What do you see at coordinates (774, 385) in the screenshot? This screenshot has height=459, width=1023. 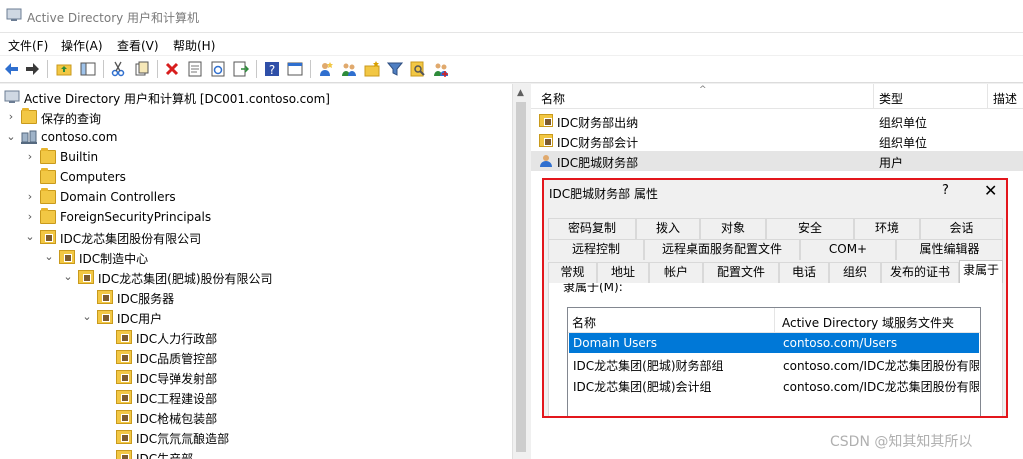 I see `table-row: IDC龙芯集团(肥城)会计组 contoso.com/IDC龙芯集团股份有限` at bounding box center [774, 385].